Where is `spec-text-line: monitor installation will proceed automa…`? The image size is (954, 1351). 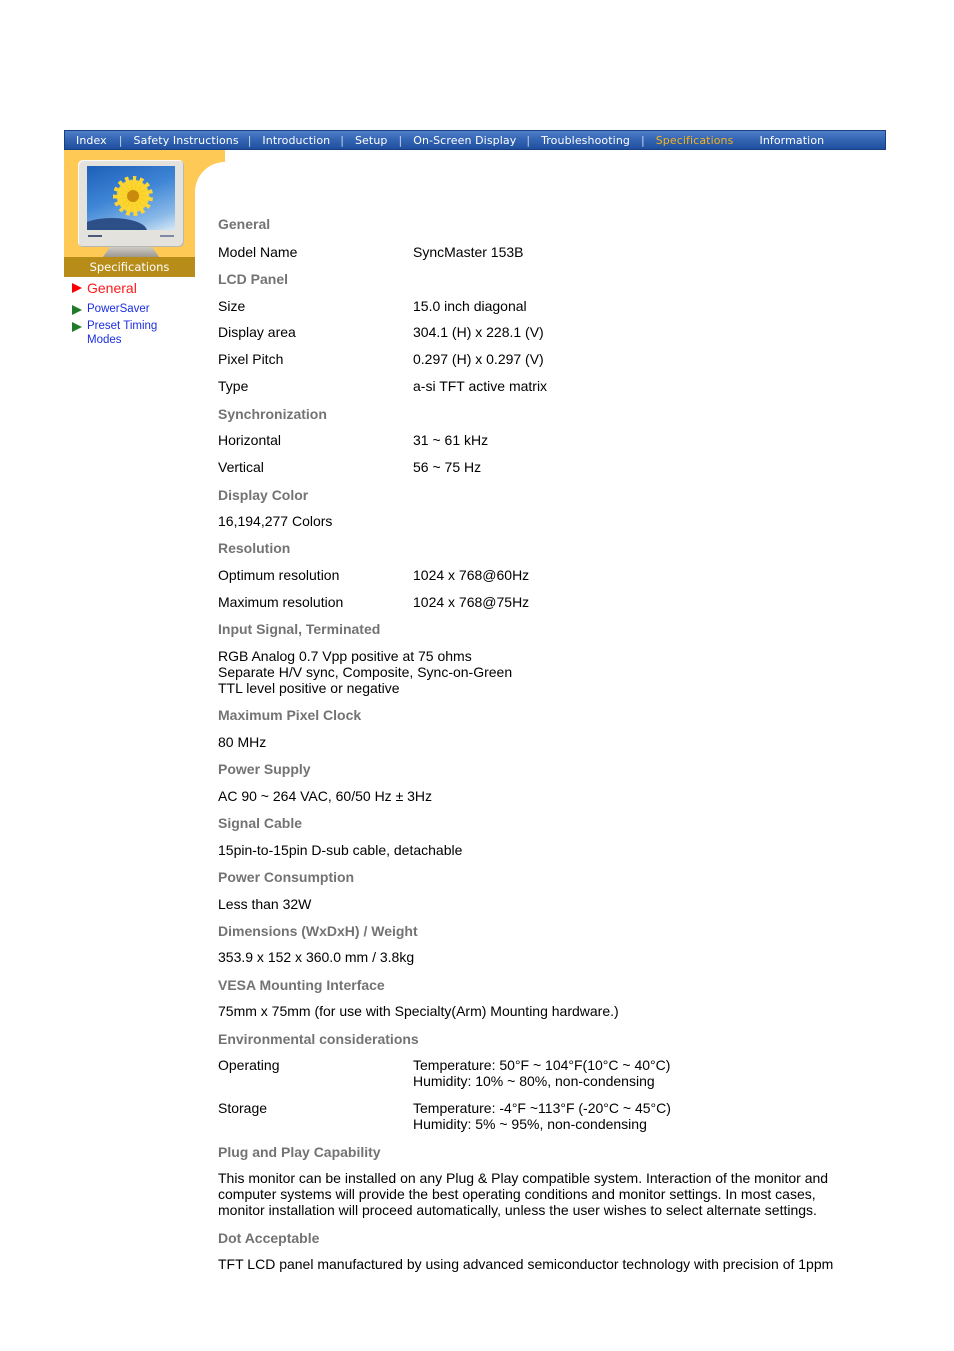 spec-text-line: monitor installation will proceed automa… is located at coordinates (517, 1210).